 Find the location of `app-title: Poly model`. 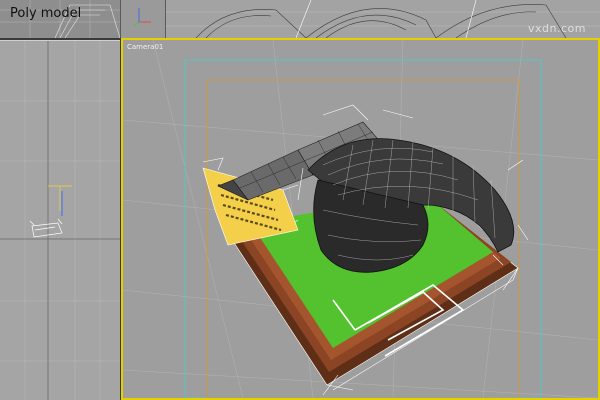

app-title: Poly model is located at coordinates (46, 13).